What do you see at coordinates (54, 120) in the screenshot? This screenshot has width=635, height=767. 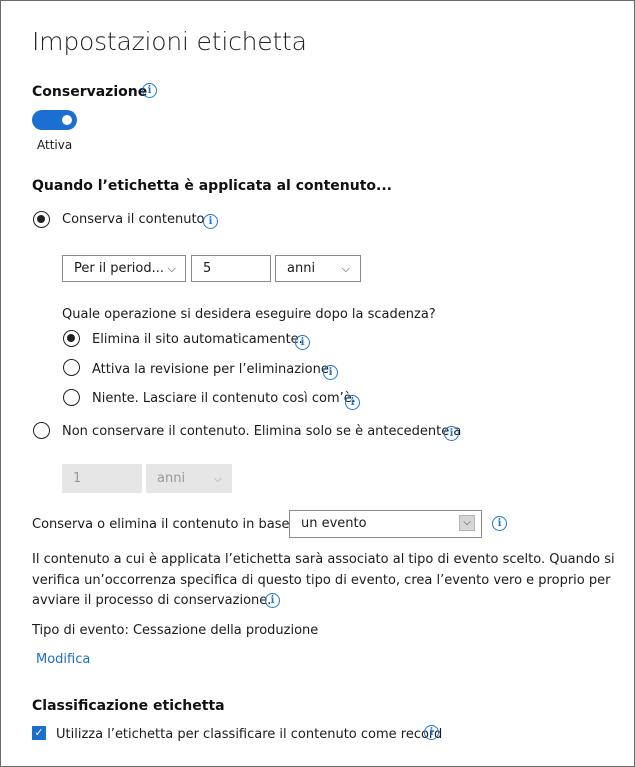 I see `retention-toggle` at bounding box center [54, 120].